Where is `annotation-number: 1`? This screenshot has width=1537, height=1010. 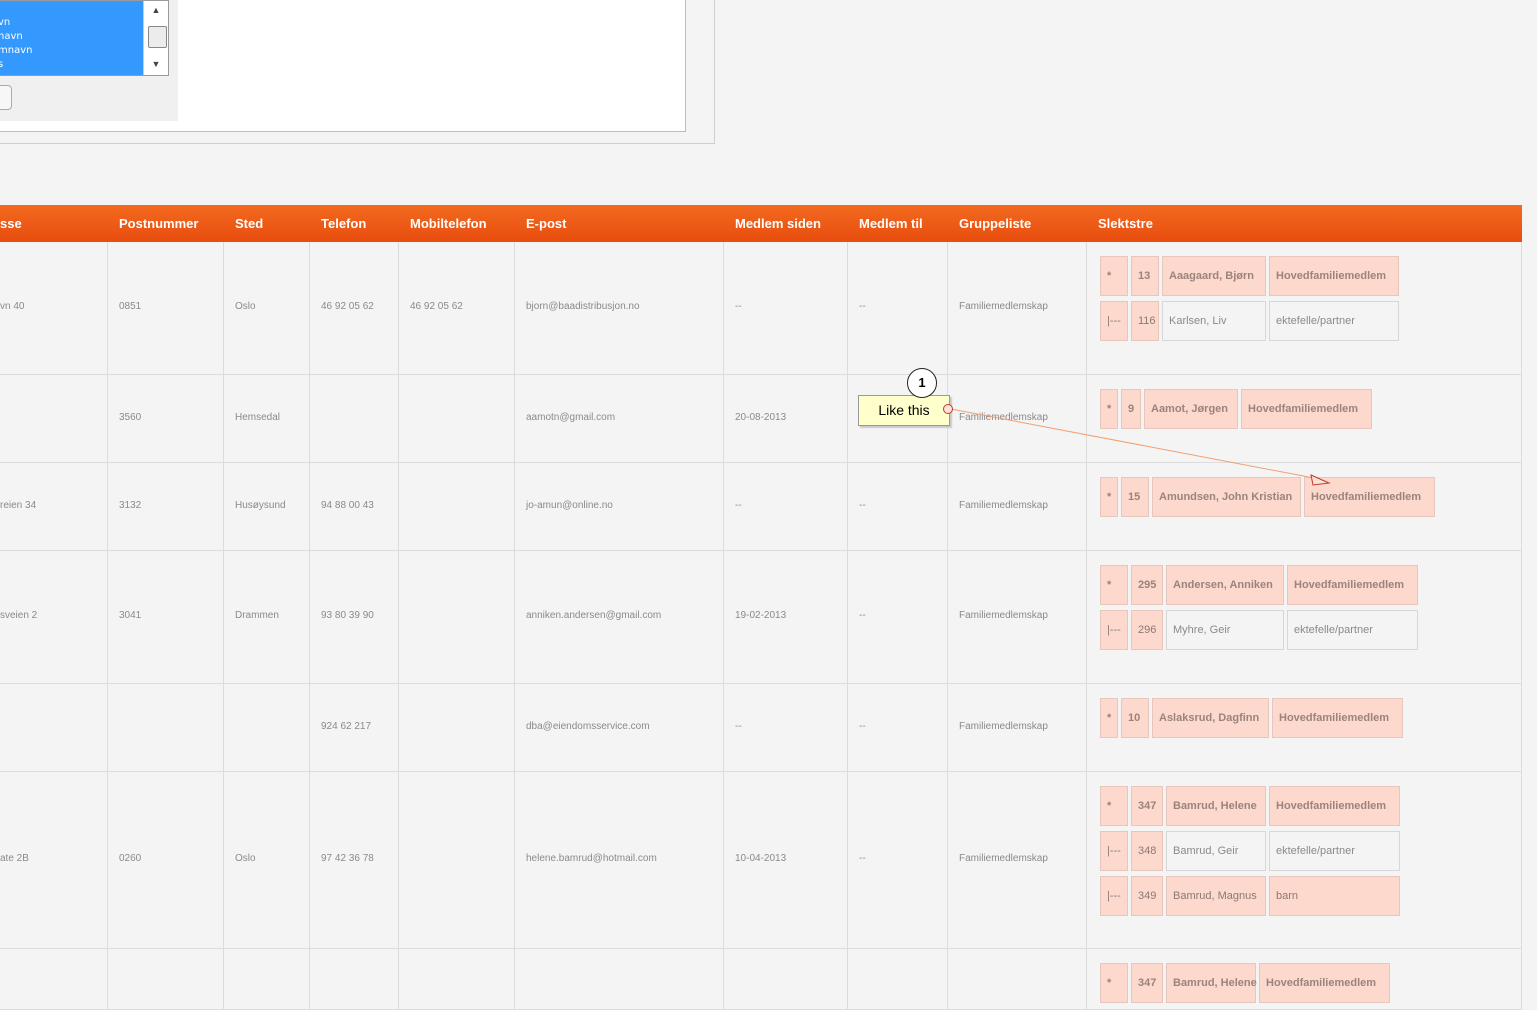
annotation-number: 1 is located at coordinates (922, 383).